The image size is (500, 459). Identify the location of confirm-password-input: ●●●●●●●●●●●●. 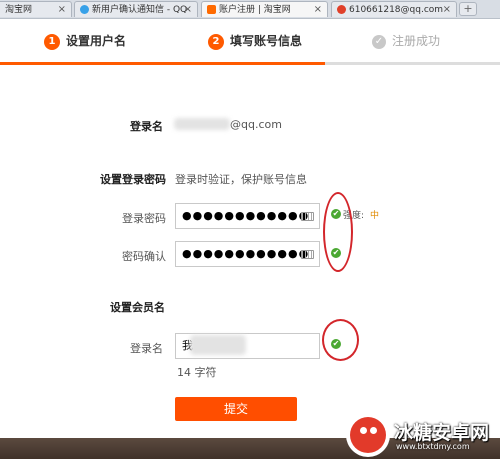
(247, 254).